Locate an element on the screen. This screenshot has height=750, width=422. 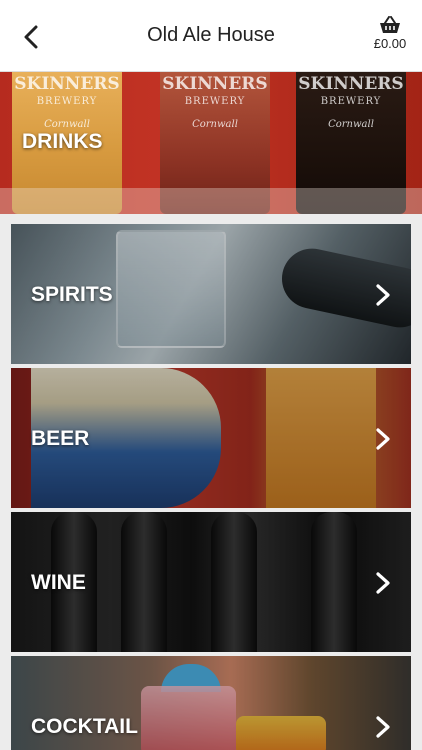
page-title: Old Ale House is located at coordinates (211, 35).